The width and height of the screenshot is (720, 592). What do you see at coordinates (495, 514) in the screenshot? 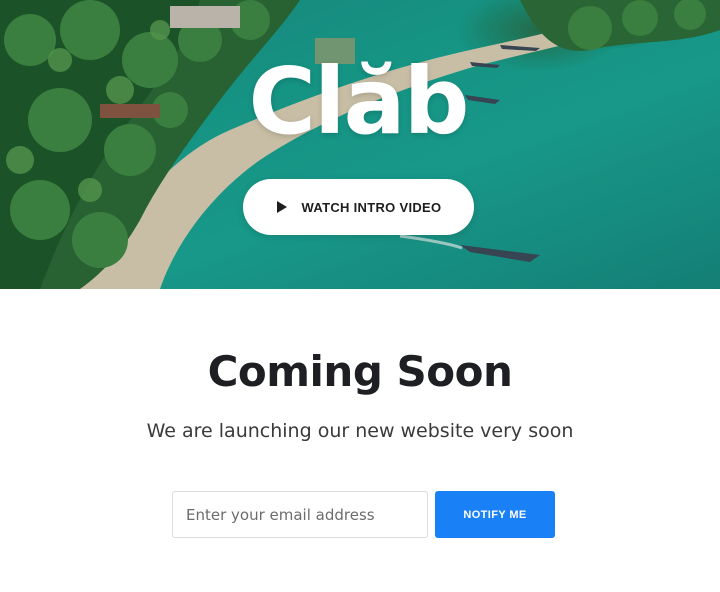
I see `notify-me-button: NOTIFY ME` at bounding box center [495, 514].